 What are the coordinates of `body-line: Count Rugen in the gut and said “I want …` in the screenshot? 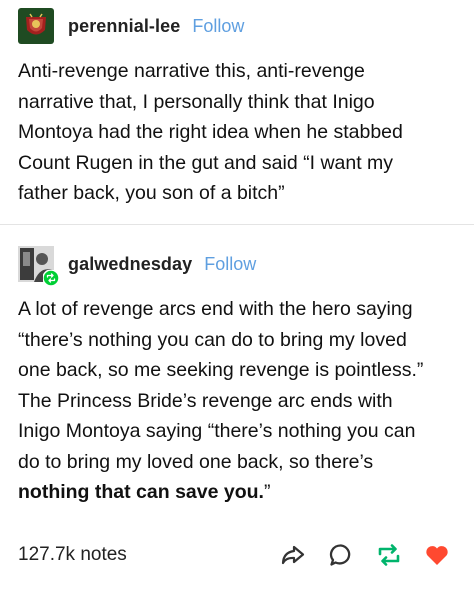 It's located at (206, 162).